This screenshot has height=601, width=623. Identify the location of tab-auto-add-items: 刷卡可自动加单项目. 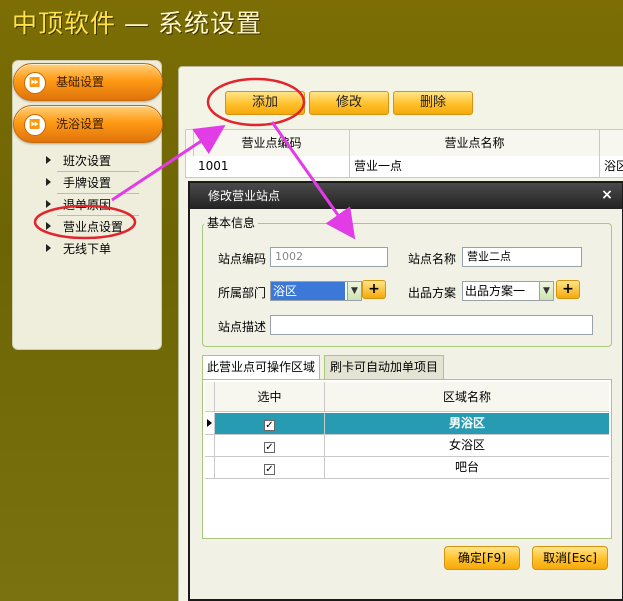
(384, 367).